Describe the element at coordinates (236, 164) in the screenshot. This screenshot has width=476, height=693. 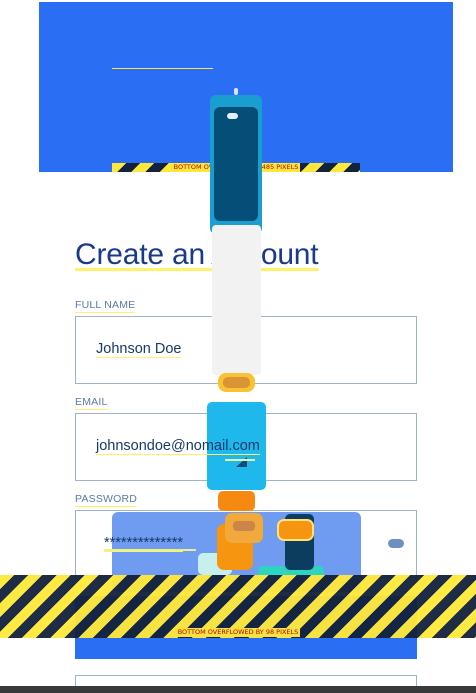
I see `phone-screen` at that location.